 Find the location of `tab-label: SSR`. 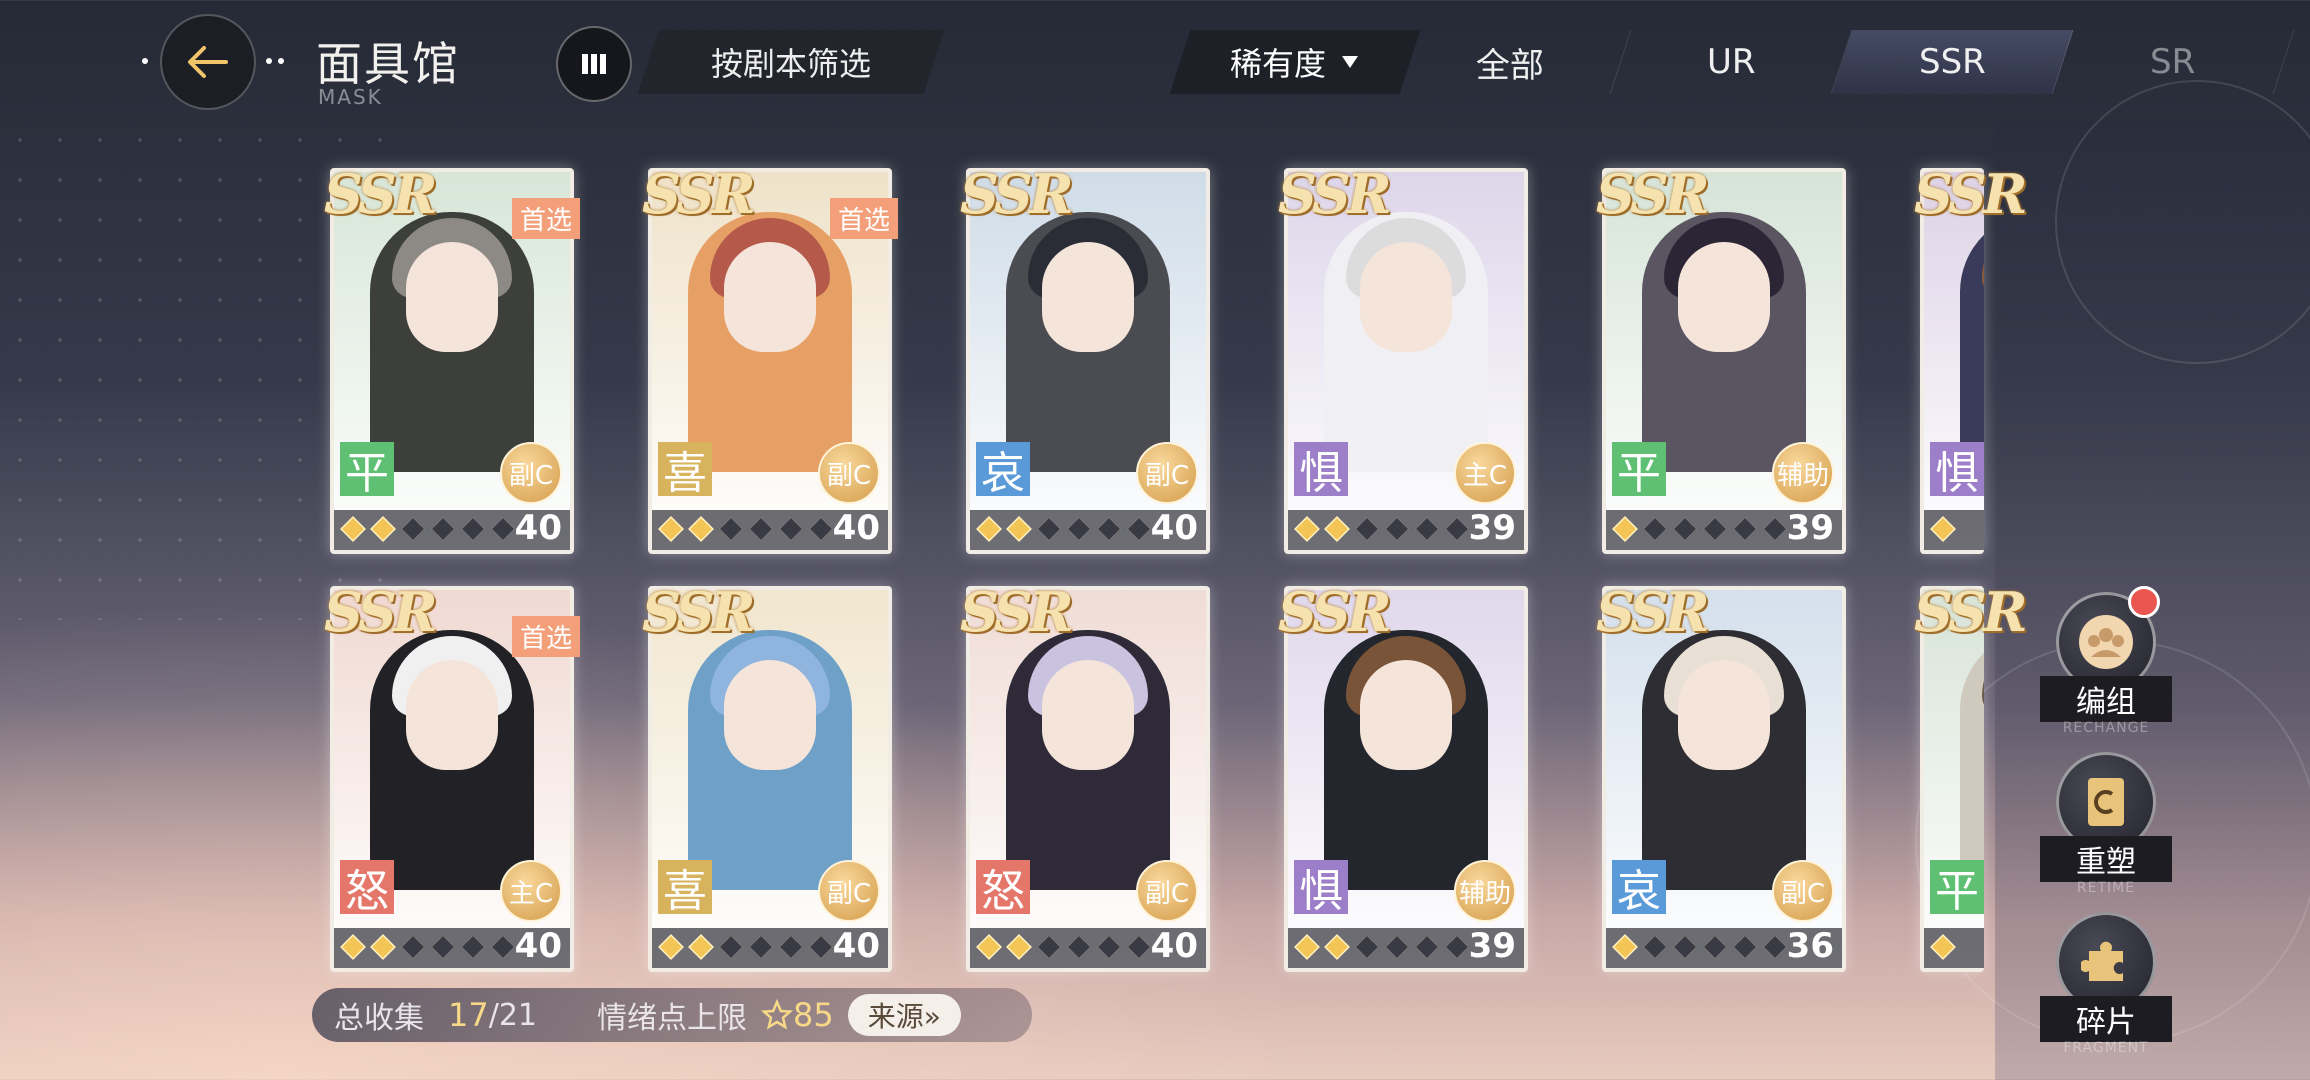

tab-label: SSR is located at coordinates (1952, 62).